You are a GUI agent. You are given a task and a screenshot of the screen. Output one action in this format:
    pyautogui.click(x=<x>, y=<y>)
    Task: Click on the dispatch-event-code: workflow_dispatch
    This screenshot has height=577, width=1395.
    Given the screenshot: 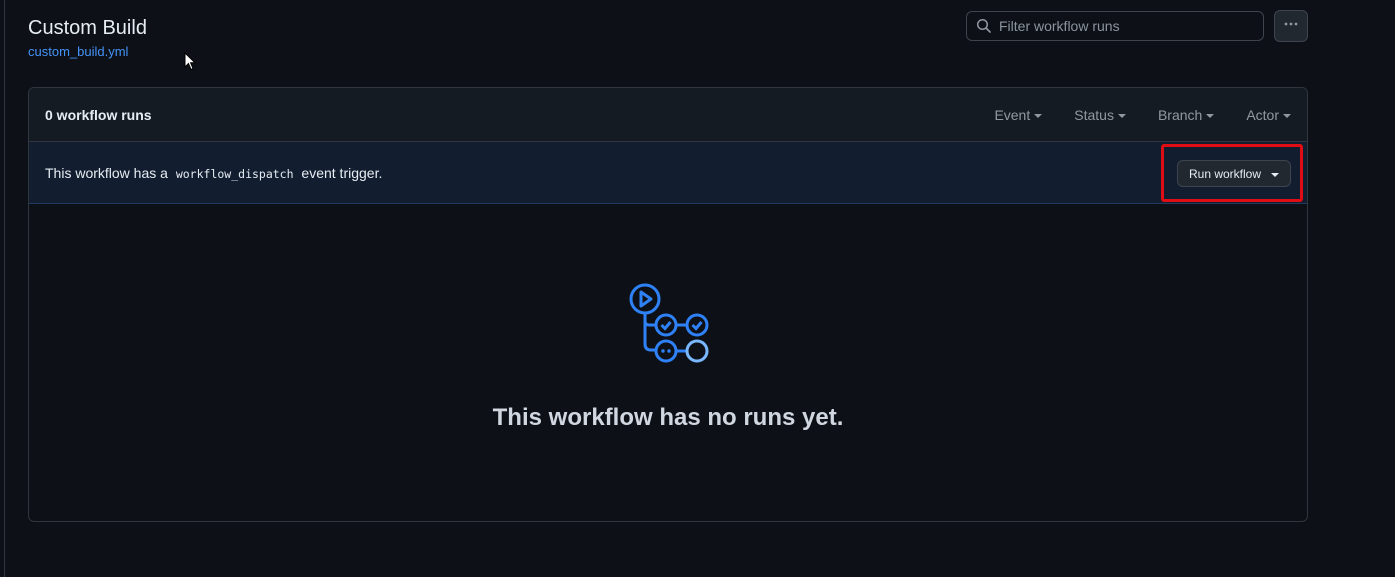 What is the action you would take?
    pyautogui.click(x=234, y=173)
    